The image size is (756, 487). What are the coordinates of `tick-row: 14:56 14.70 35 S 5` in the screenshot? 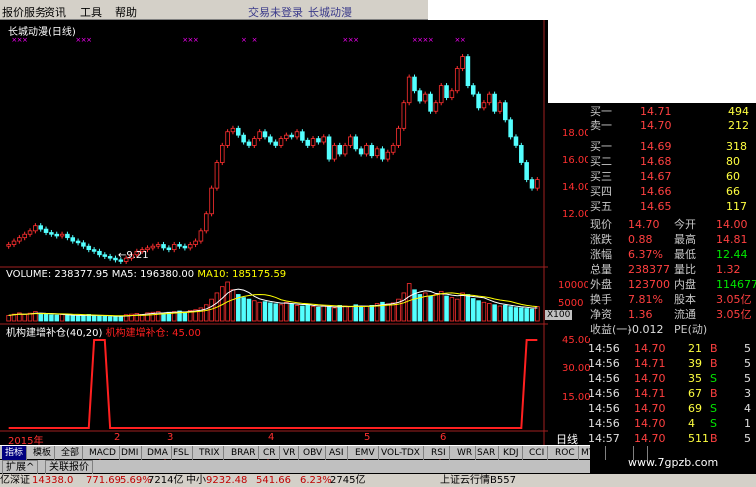 It's located at (672, 379).